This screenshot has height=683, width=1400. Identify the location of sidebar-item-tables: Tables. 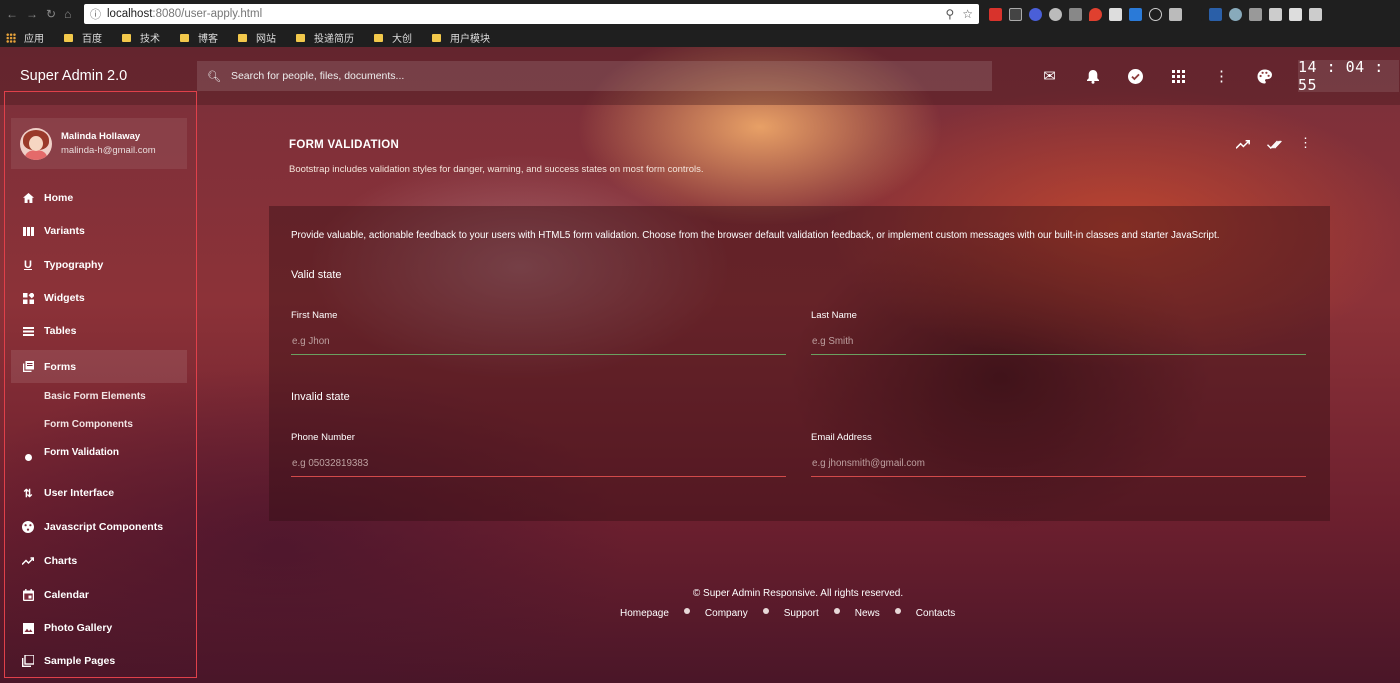
(99, 331).